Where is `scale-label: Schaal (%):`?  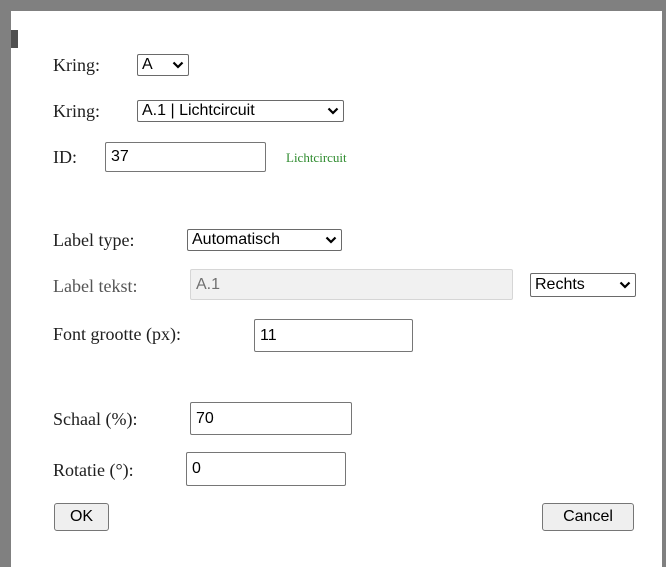 scale-label: Schaal (%): is located at coordinates (95, 419).